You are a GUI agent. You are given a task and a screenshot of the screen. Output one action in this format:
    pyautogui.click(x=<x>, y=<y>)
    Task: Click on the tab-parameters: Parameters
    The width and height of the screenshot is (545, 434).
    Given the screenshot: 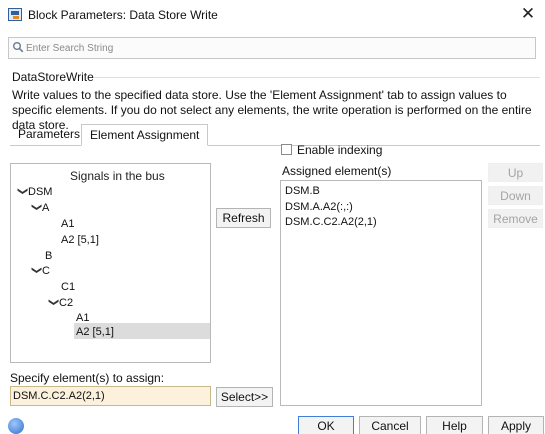 What is the action you would take?
    pyautogui.click(x=49, y=135)
    